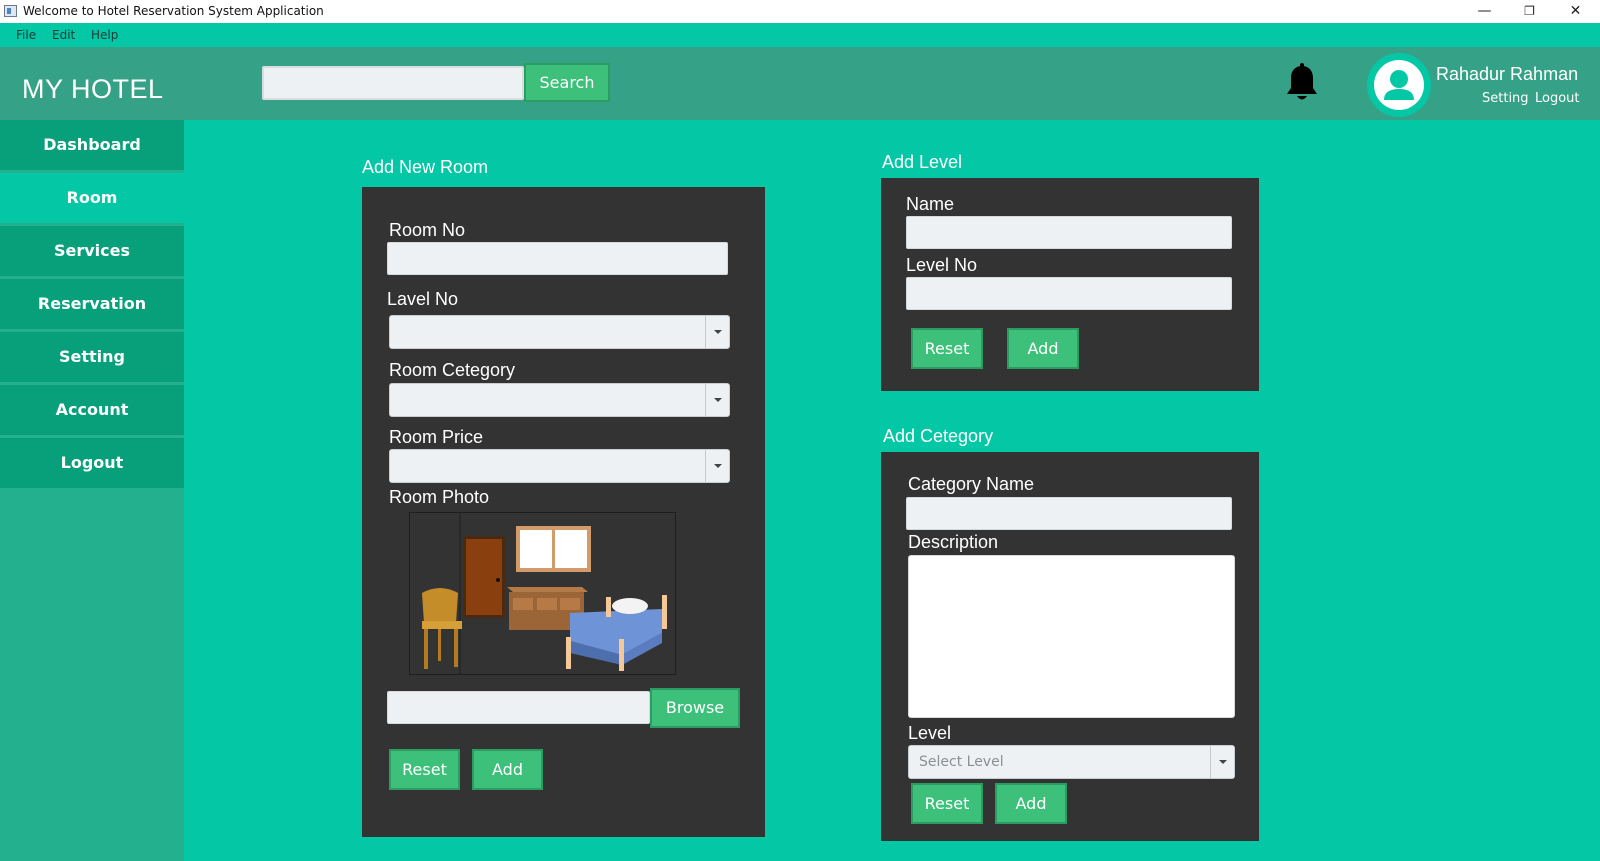 The width and height of the screenshot is (1600, 861). I want to click on sidebar-item-room: Room, so click(92, 198).